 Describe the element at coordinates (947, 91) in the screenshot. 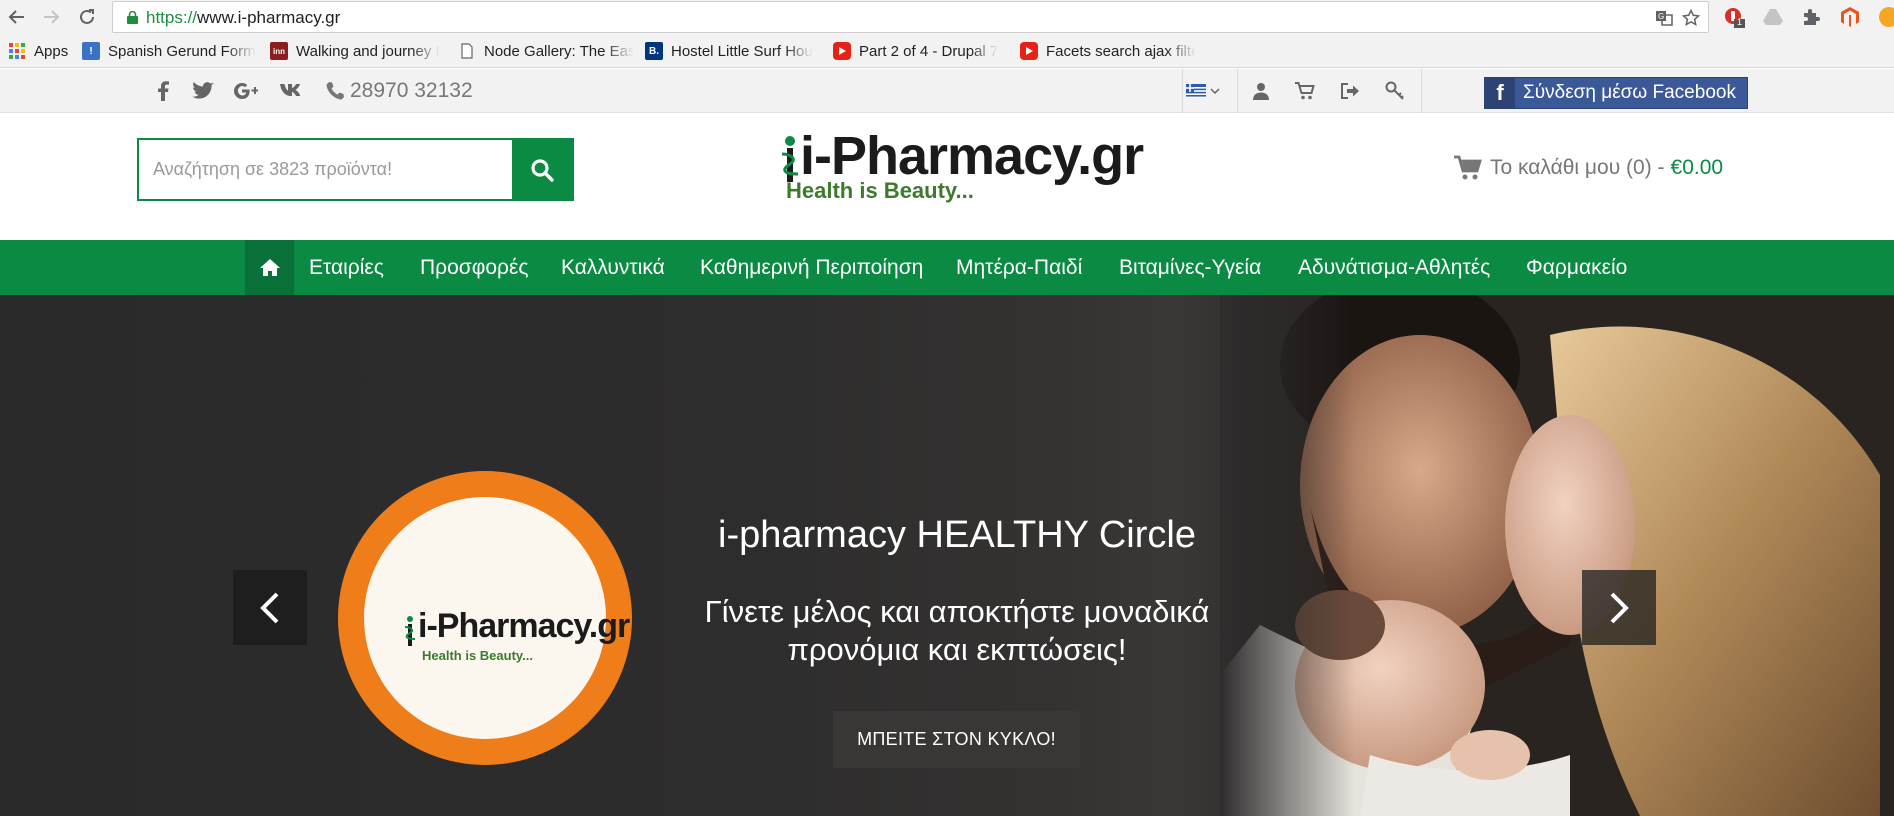

I see `site-topbar: 28970 32132 f Σύνδεση μέσω Facebook` at that location.